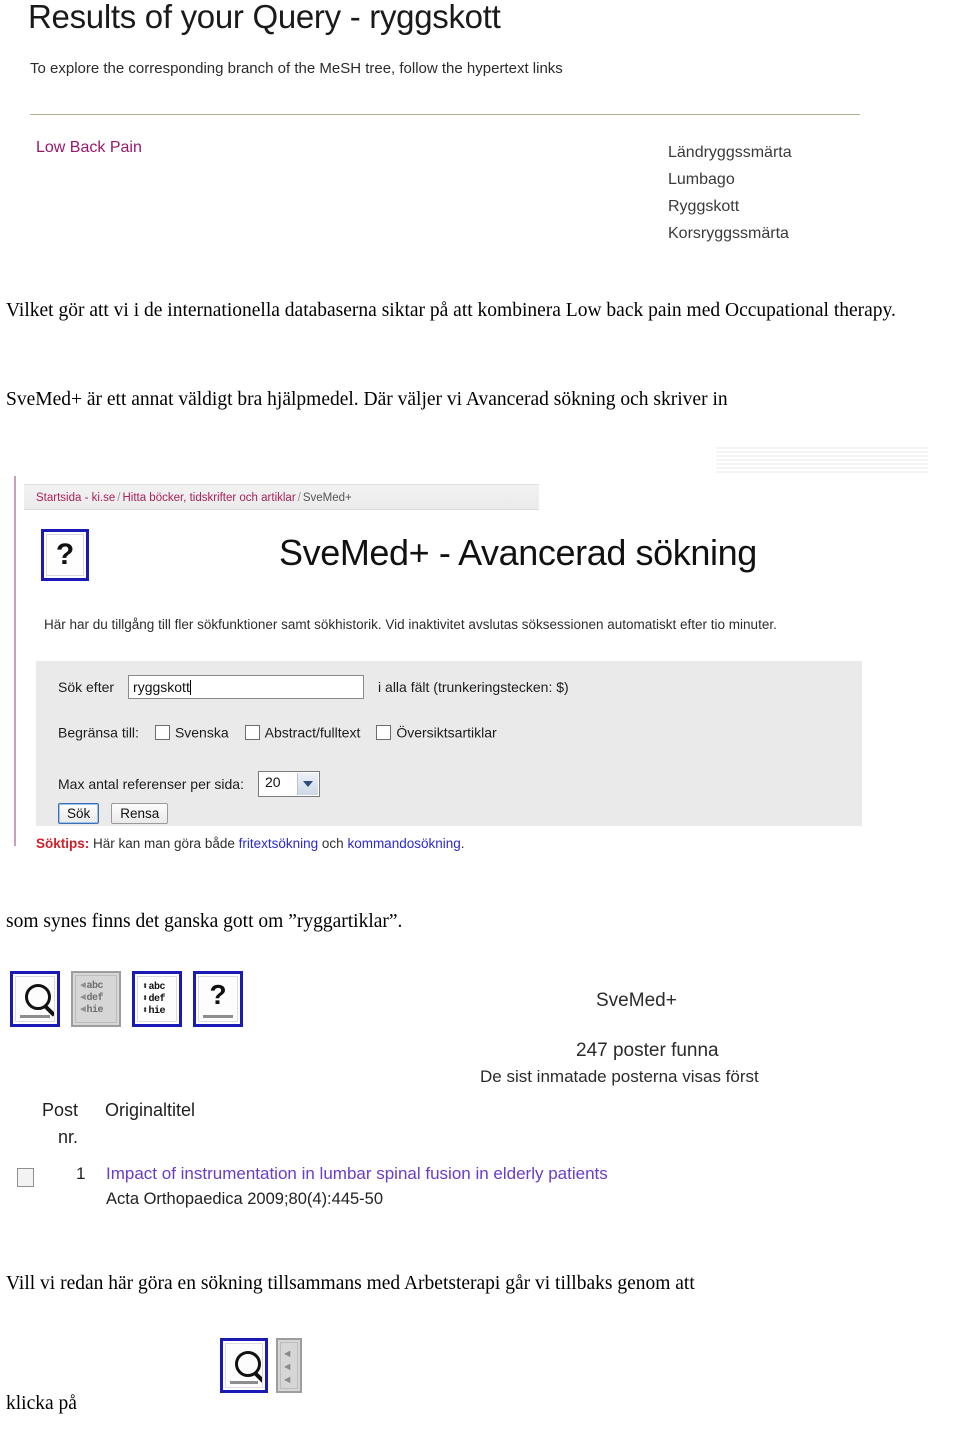 The image size is (960, 1429). Describe the element at coordinates (730, 152) in the screenshot. I see `list-item: Ländryggssmärta` at that location.